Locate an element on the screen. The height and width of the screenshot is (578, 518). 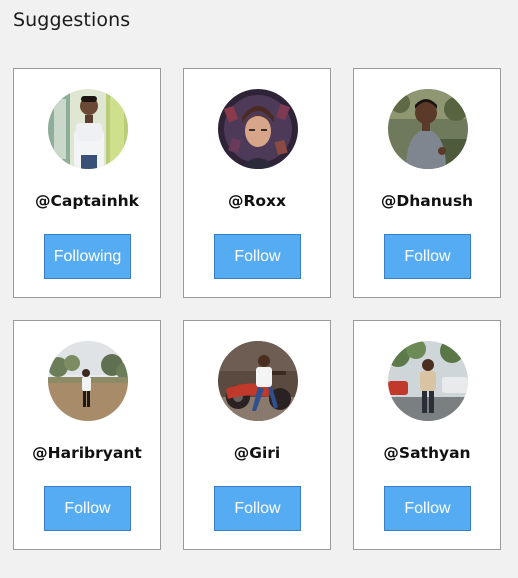
following-button: Following is located at coordinates (87, 256).